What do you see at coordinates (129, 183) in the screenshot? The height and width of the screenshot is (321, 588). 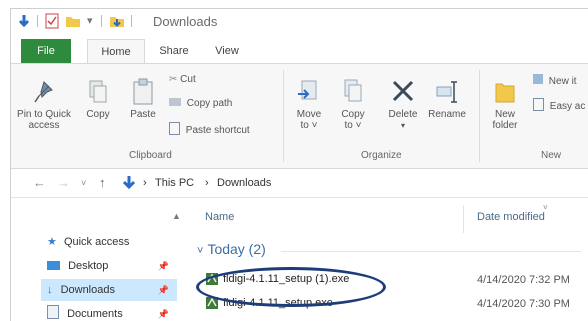 I see `downloads-folder-icon` at bounding box center [129, 183].